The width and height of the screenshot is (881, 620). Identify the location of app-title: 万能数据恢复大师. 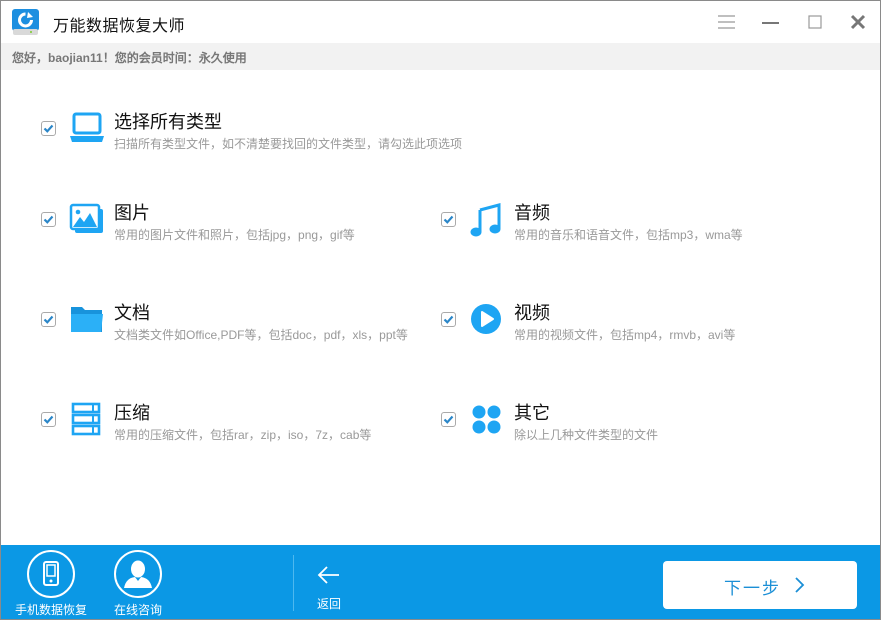
(119, 26).